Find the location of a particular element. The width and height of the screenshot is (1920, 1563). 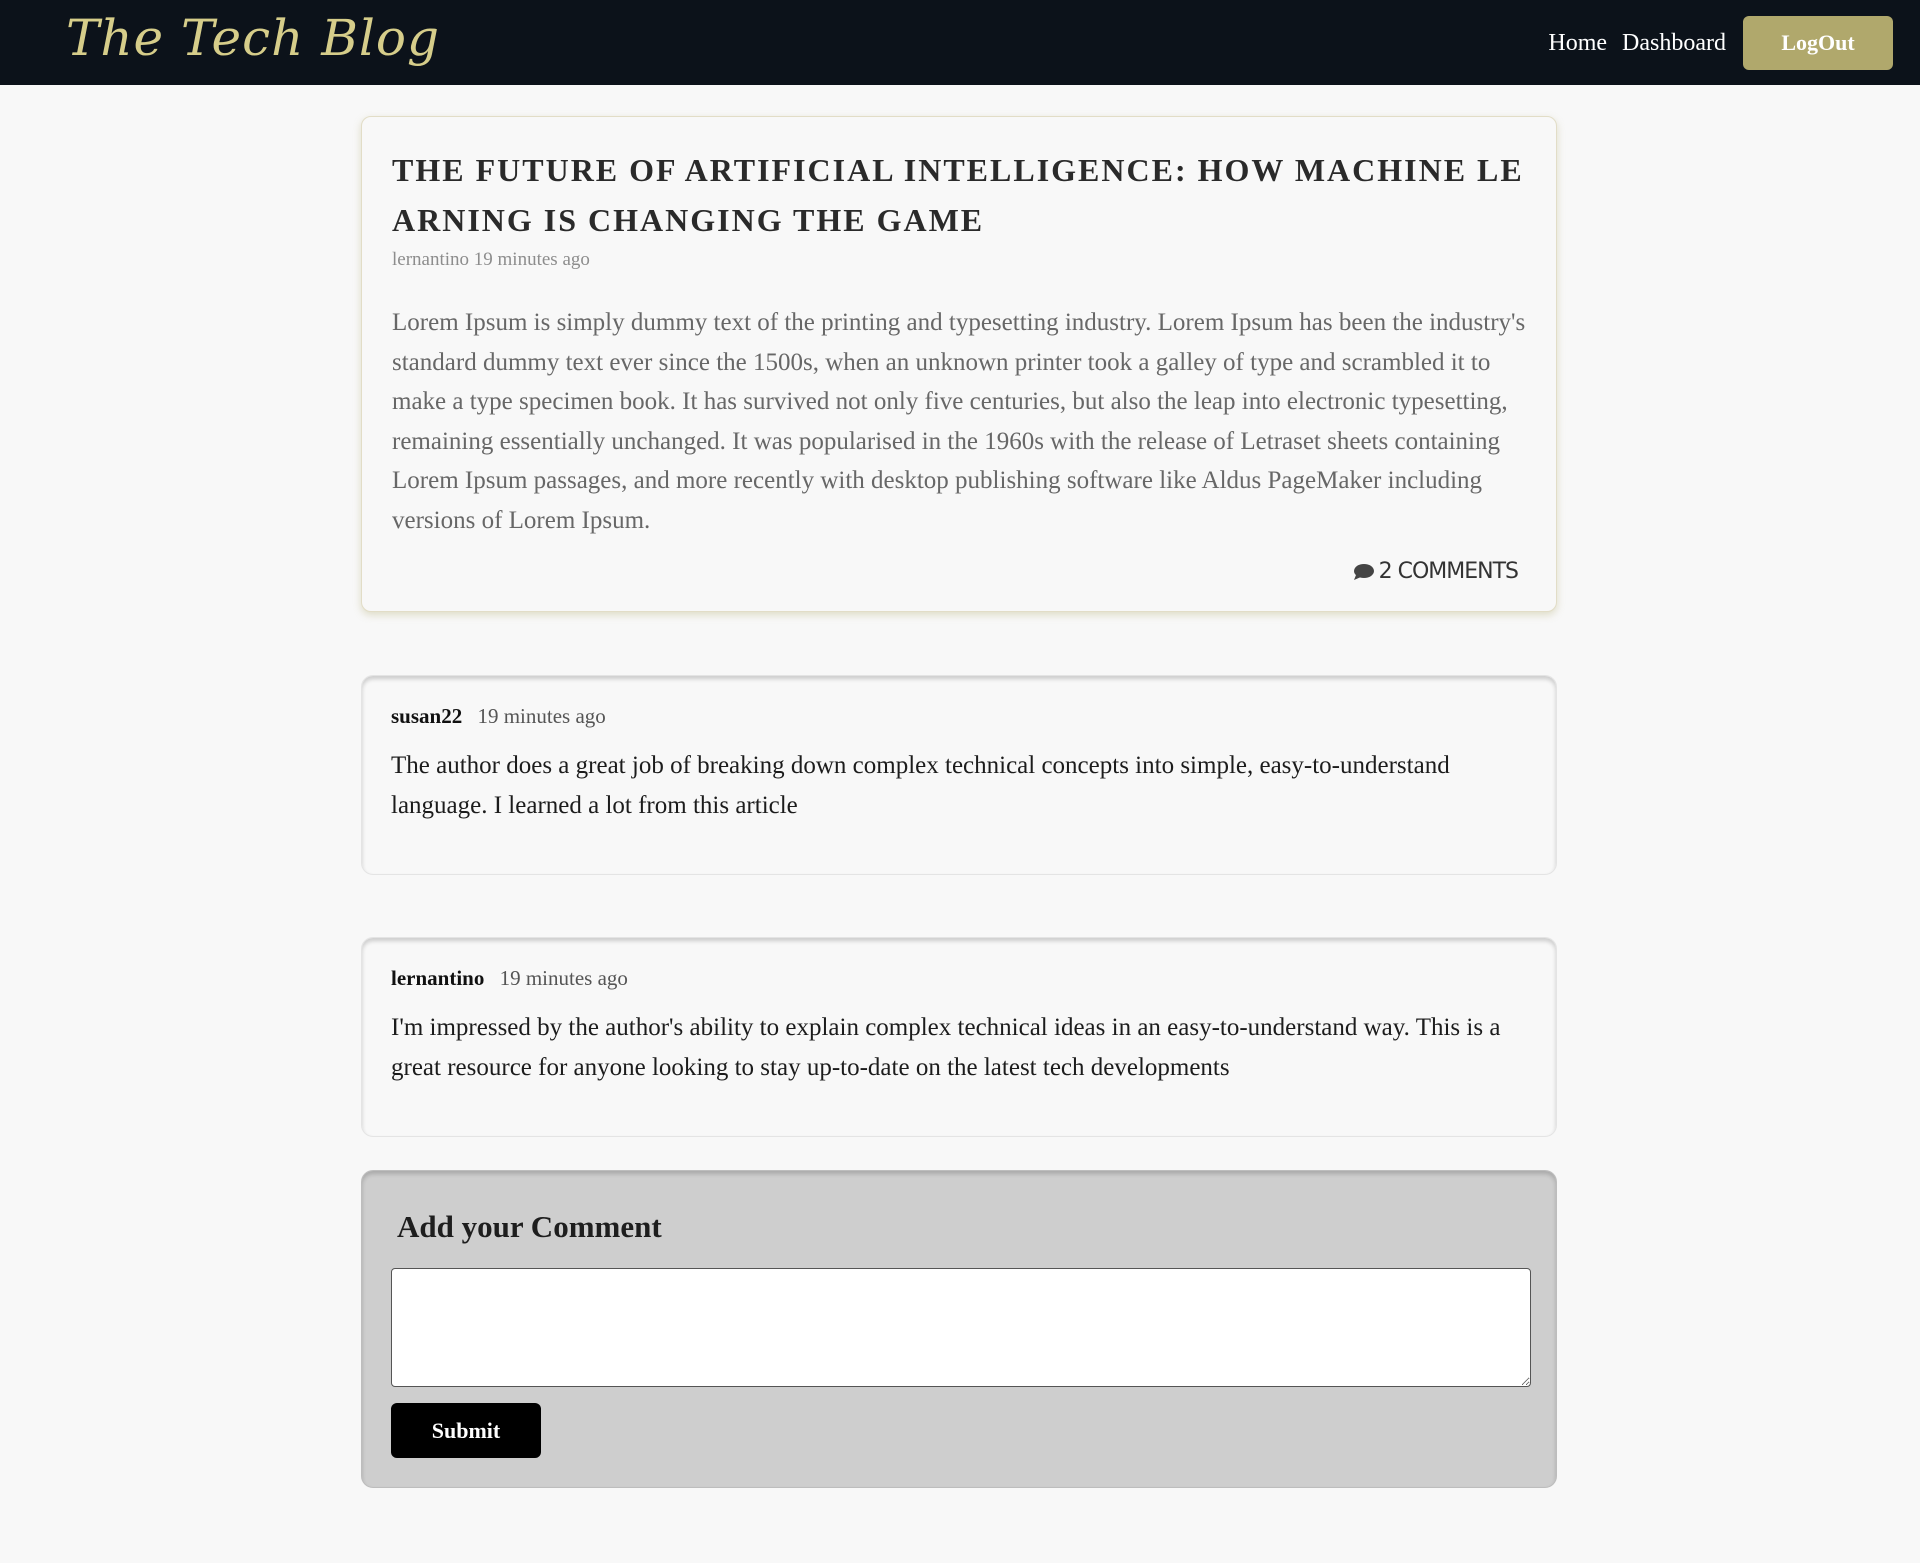

comment-textarea is located at coordinates (961, 1327).